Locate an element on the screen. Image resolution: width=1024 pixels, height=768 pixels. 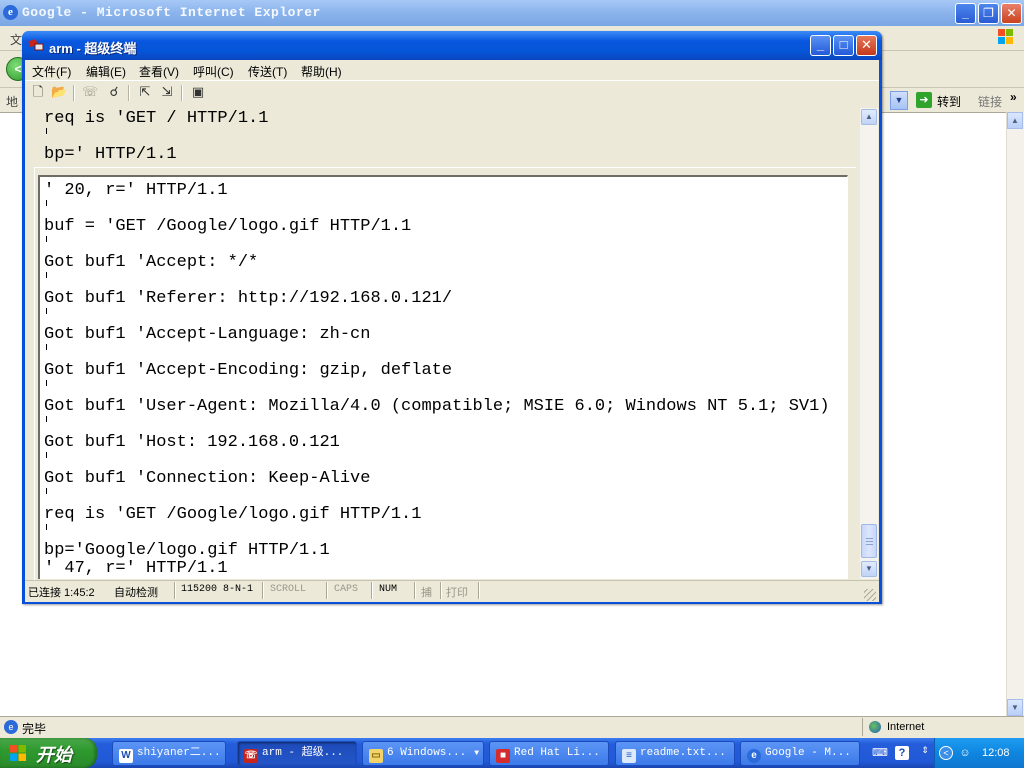
internet-zone-icon is located at coordinates (875, 727).